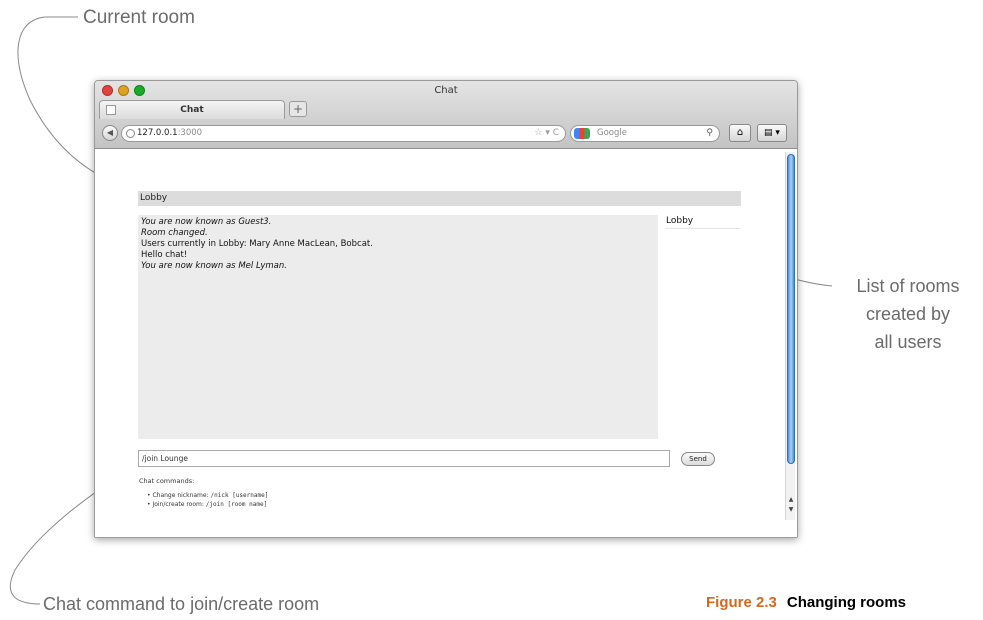 This screenshot has height=620, width=983. I want to click on message-line: You are now known as Mel Lyman., so click(214, 266).